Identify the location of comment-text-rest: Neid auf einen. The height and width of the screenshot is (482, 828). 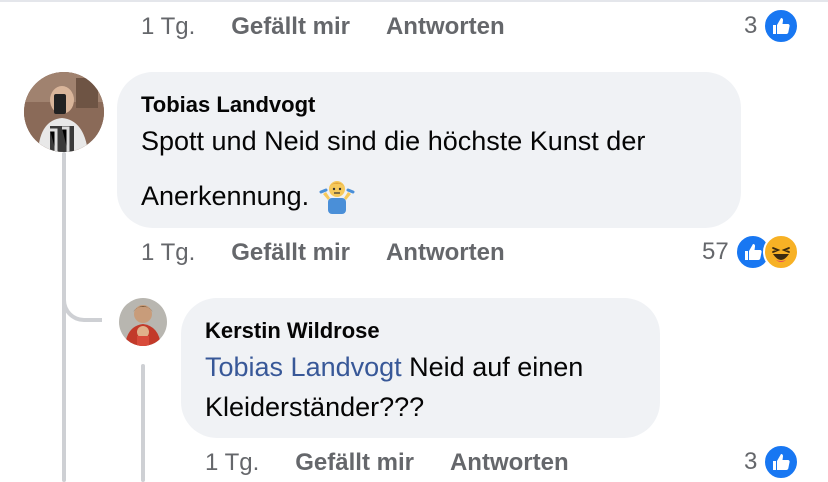
(492, 367).